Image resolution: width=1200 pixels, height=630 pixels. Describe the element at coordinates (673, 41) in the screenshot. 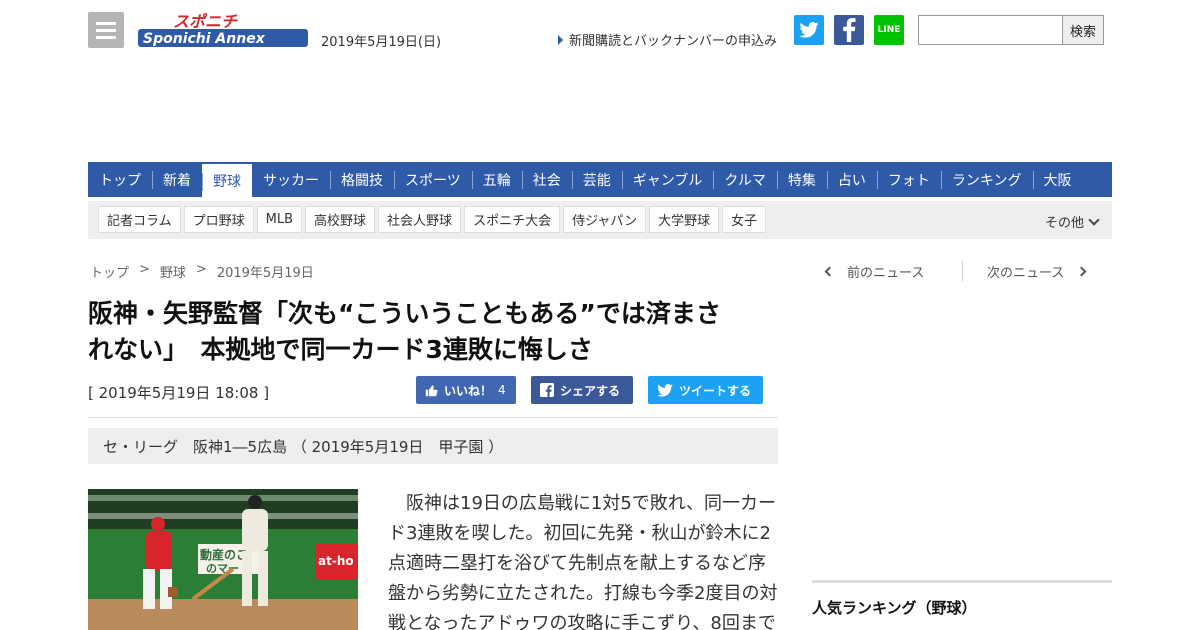

I see `subscribe-link-label: 新聞購読とバックナンバーの申込み` at that location.